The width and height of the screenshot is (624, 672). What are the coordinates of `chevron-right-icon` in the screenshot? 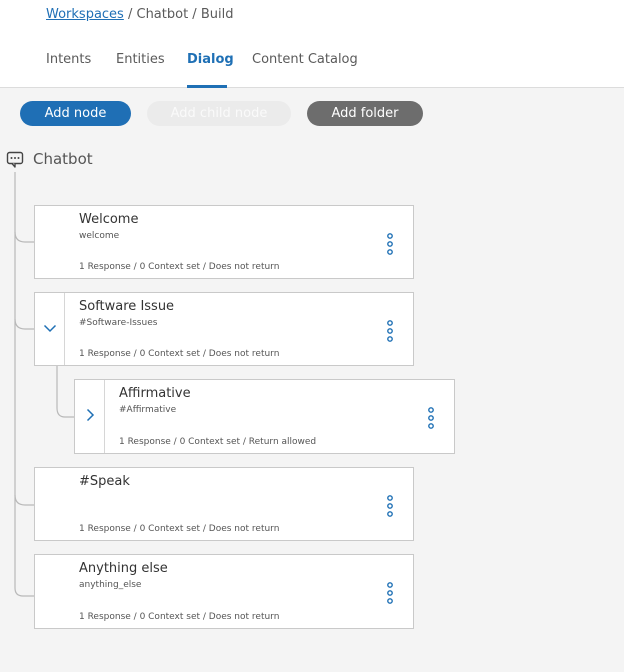 It's located at (90, 415).